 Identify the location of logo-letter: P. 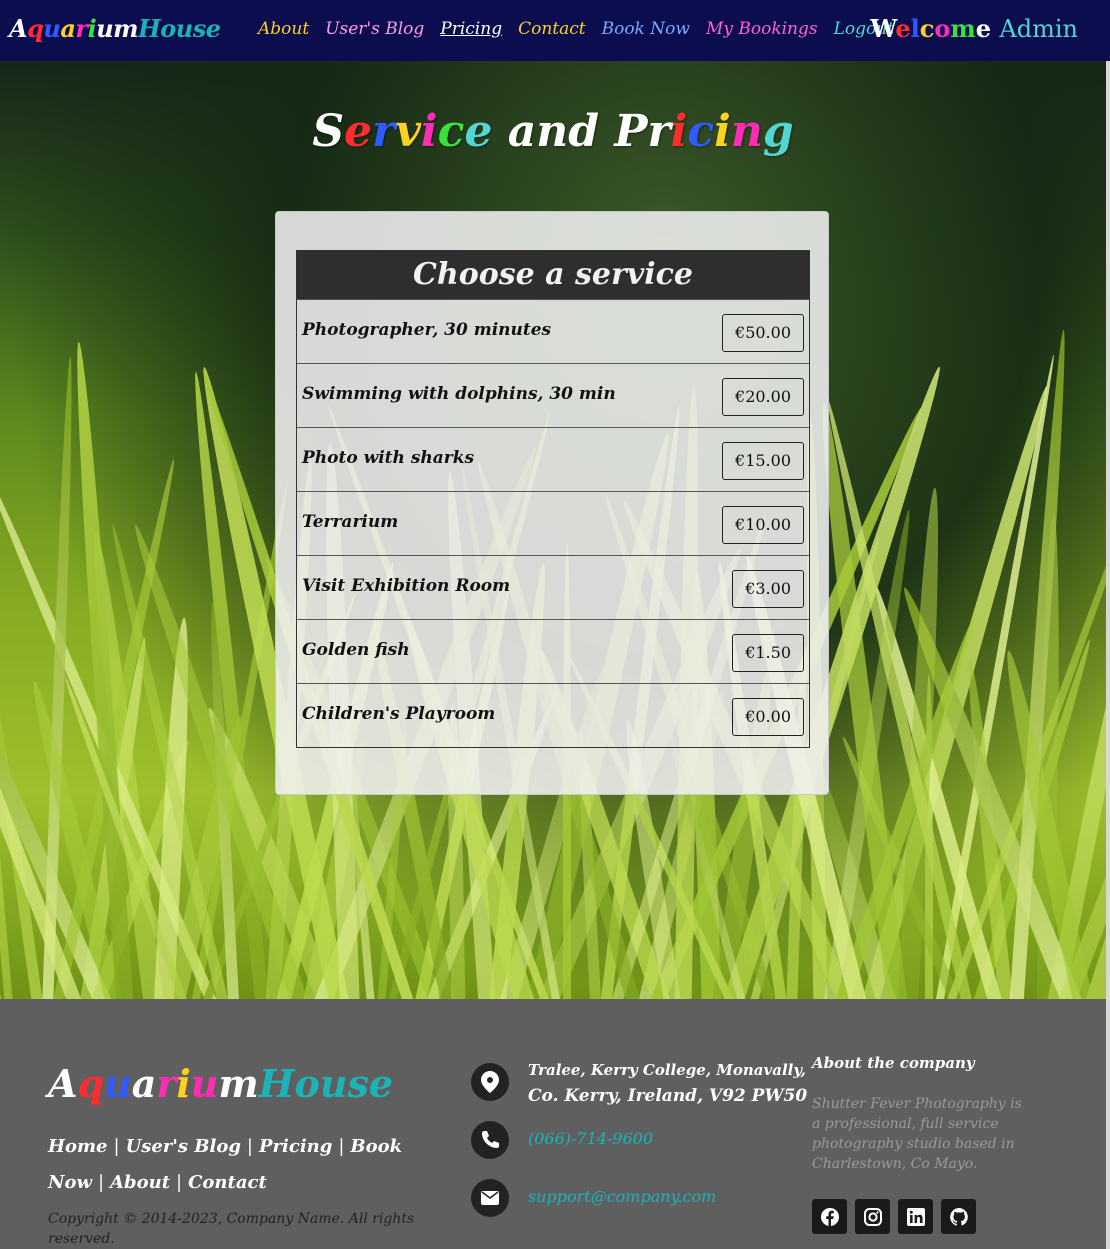
(631, 131).